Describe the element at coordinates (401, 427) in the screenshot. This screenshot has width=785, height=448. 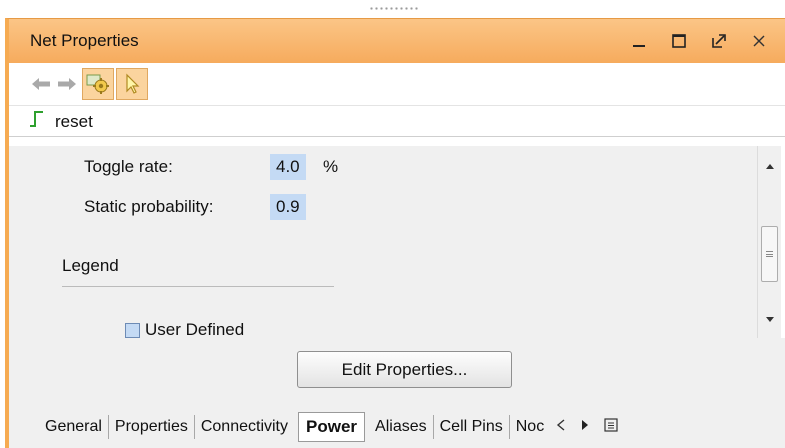
I see `tab-aliases: Aliases` at that location.